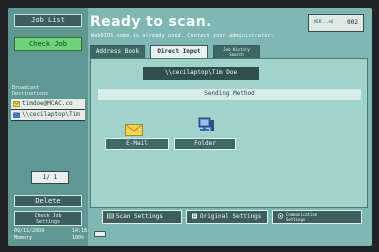  I want to click on communication-settings-label: Communication Settings, so click(301, 217).